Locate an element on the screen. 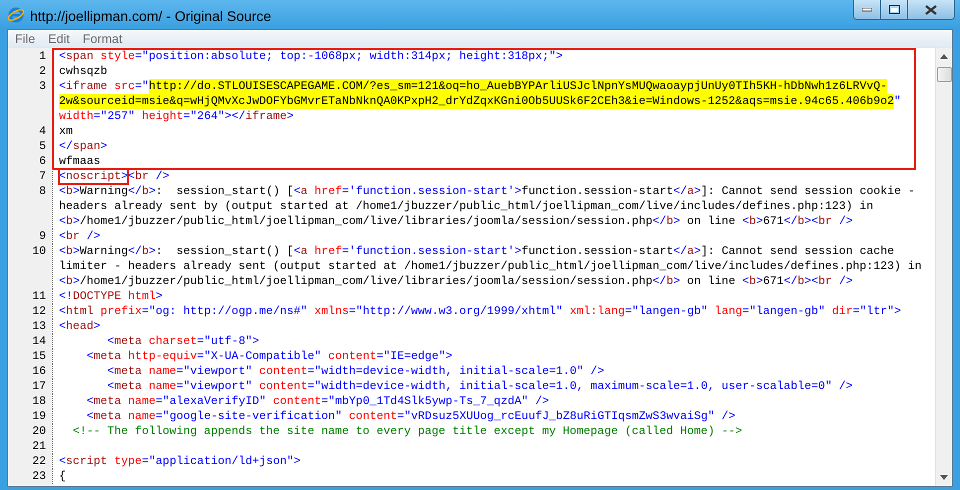 Image resolution: width=960 pixels, height=490 pixels. line-number: 3 is located at coordinates (42, 86).